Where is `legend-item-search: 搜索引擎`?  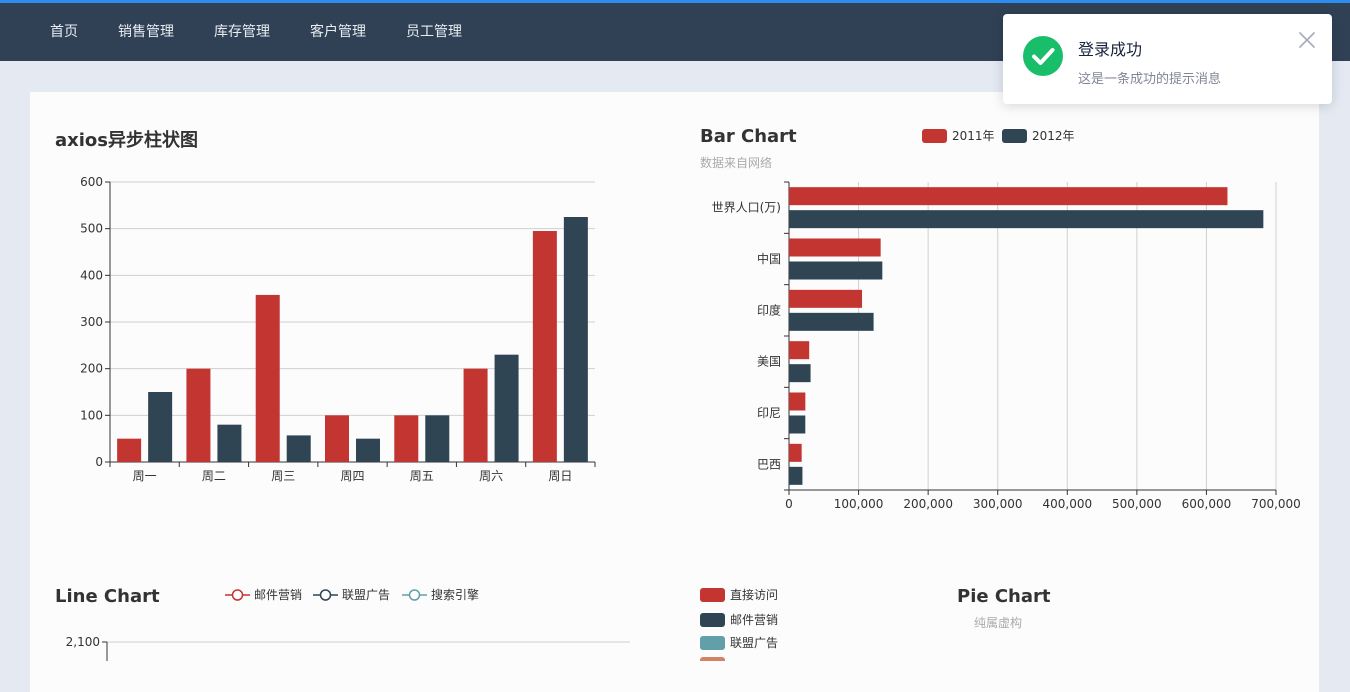 legend-item-search: 搜索引擎 is located at coordinates (440, 594).